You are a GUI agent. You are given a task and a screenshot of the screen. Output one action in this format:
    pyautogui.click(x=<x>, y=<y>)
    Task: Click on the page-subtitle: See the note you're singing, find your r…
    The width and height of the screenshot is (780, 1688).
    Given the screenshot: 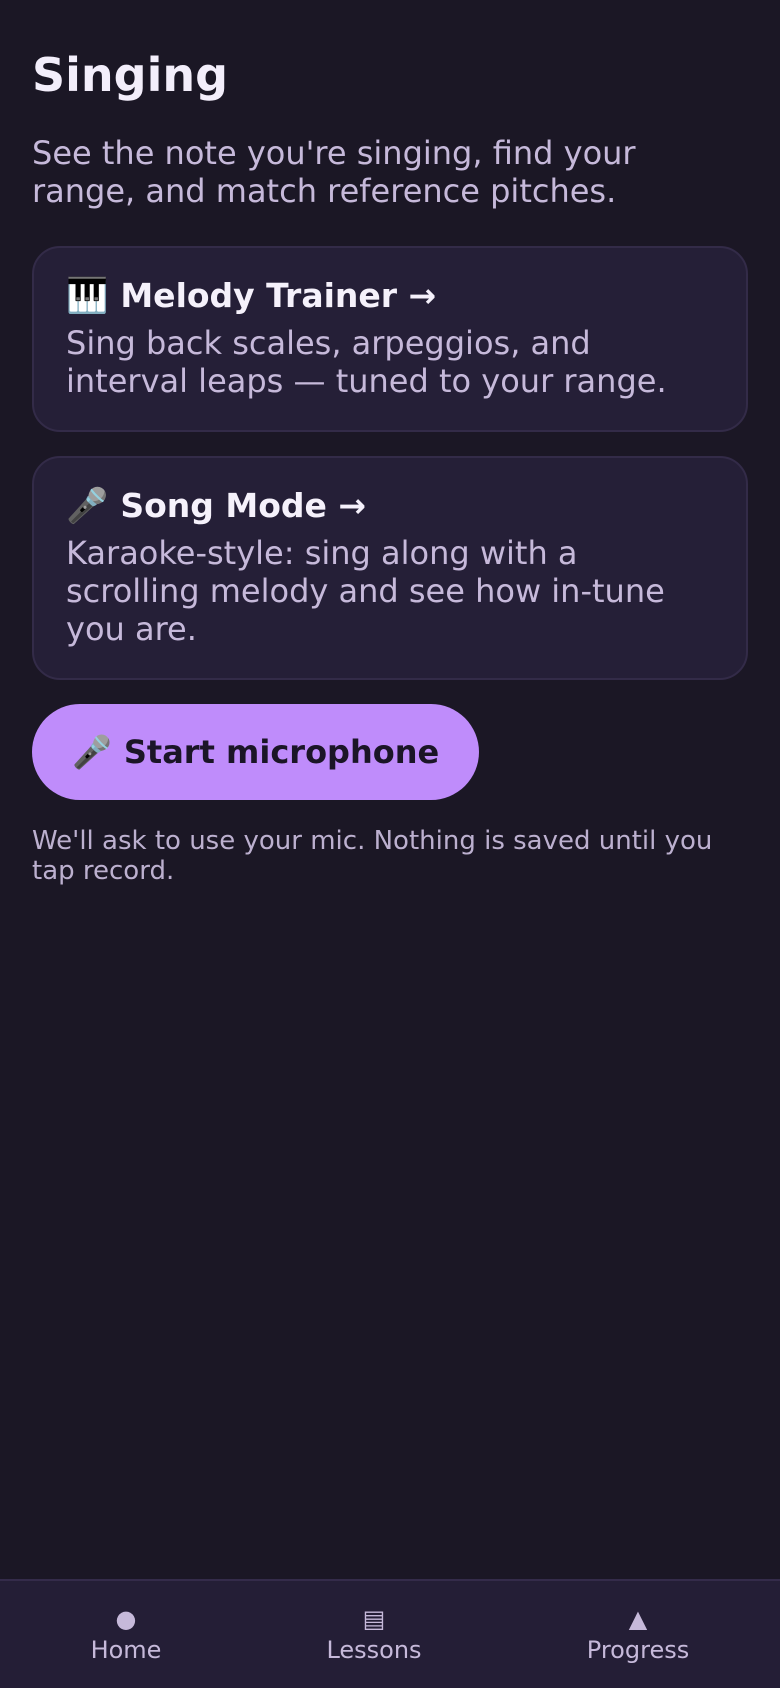 What is the action you would take?
    pyautogui.click(x=334, y=172)
    